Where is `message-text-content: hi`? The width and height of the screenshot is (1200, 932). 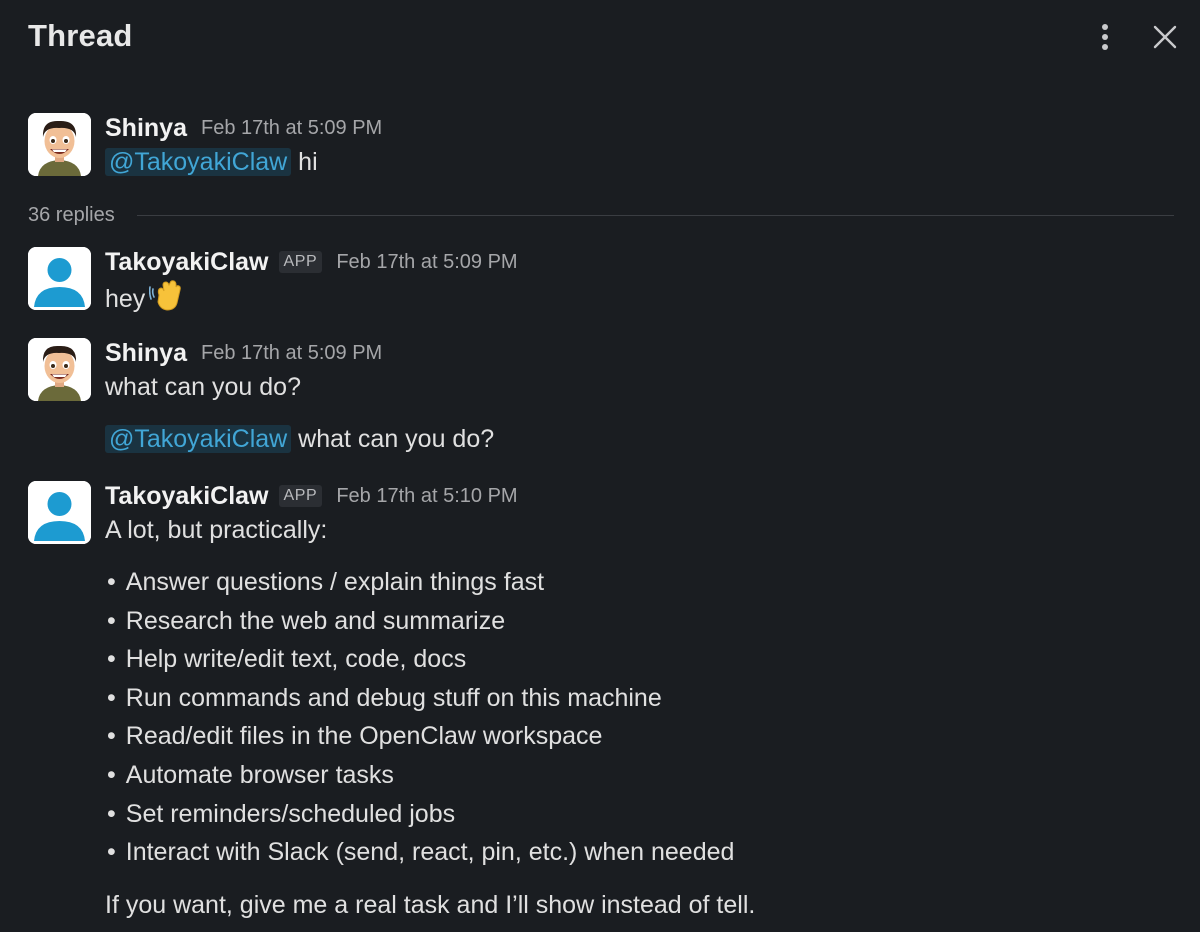
message-text-content: hi is located at coordinates (308, 162).